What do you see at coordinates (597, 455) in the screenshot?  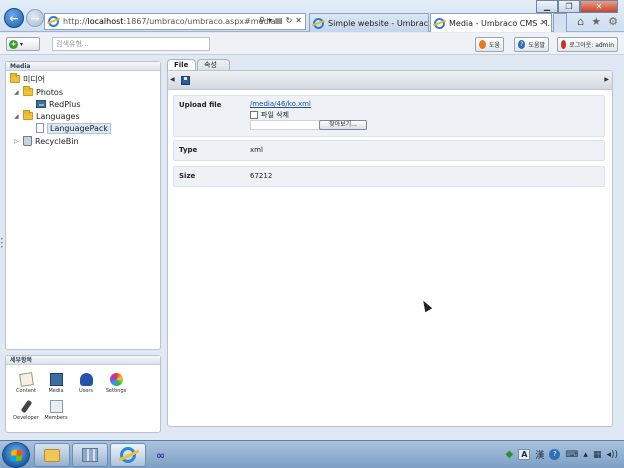 I see `network-icon: ▦` at bounding box center [597, 455].